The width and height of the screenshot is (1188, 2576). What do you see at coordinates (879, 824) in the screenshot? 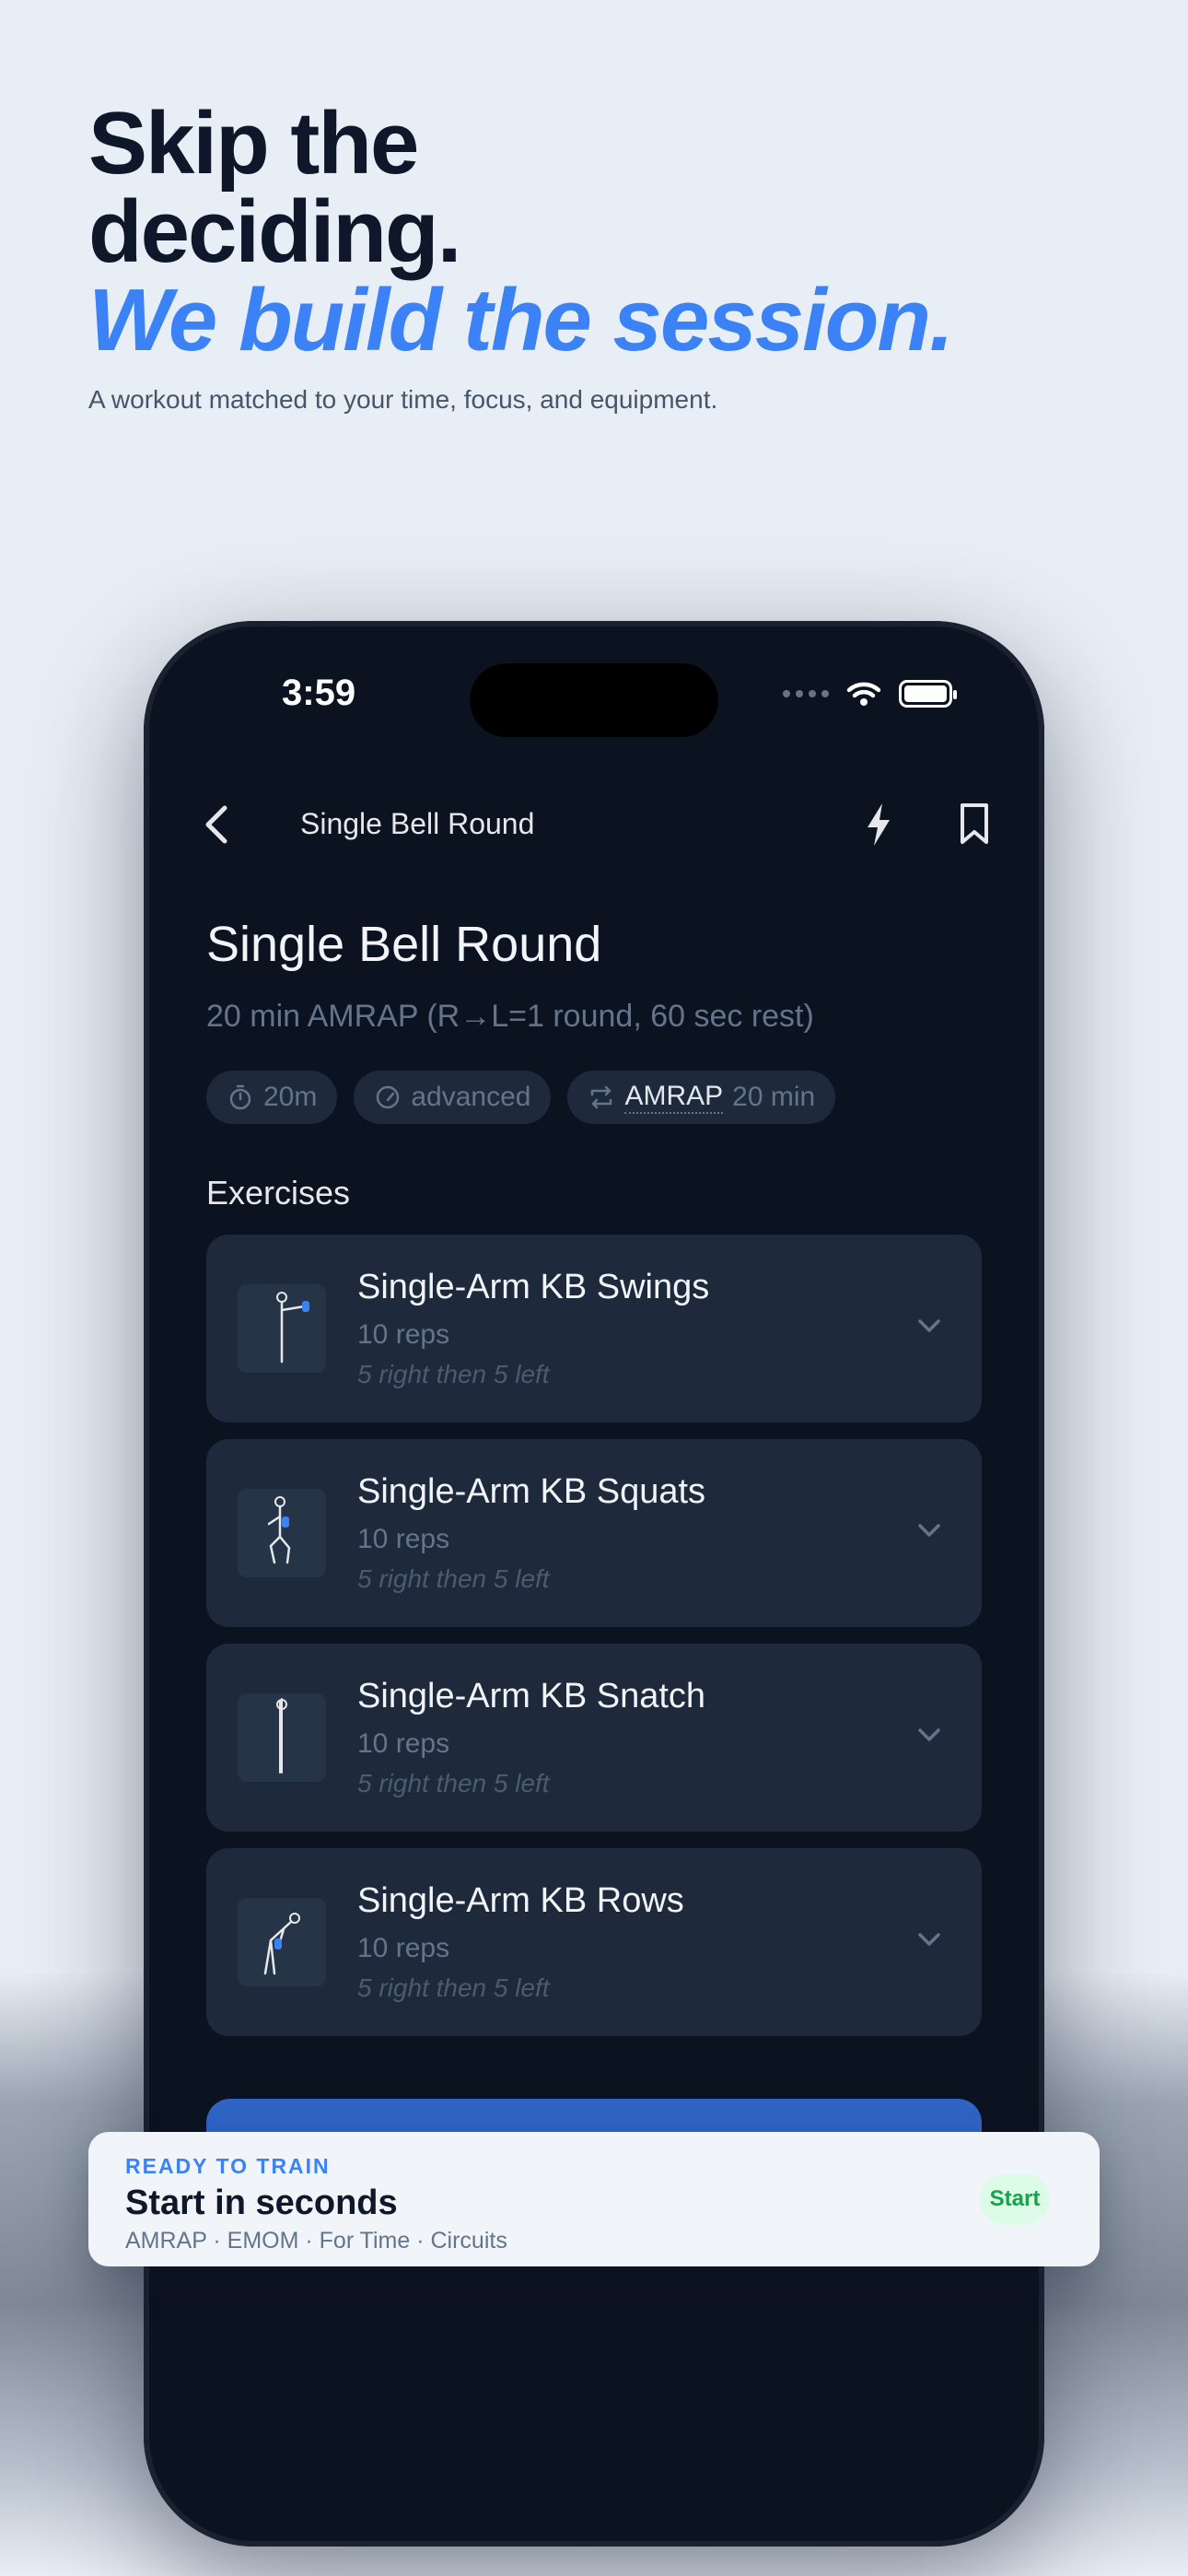
I see `bolt-icon` at bounding box center [879, 824].